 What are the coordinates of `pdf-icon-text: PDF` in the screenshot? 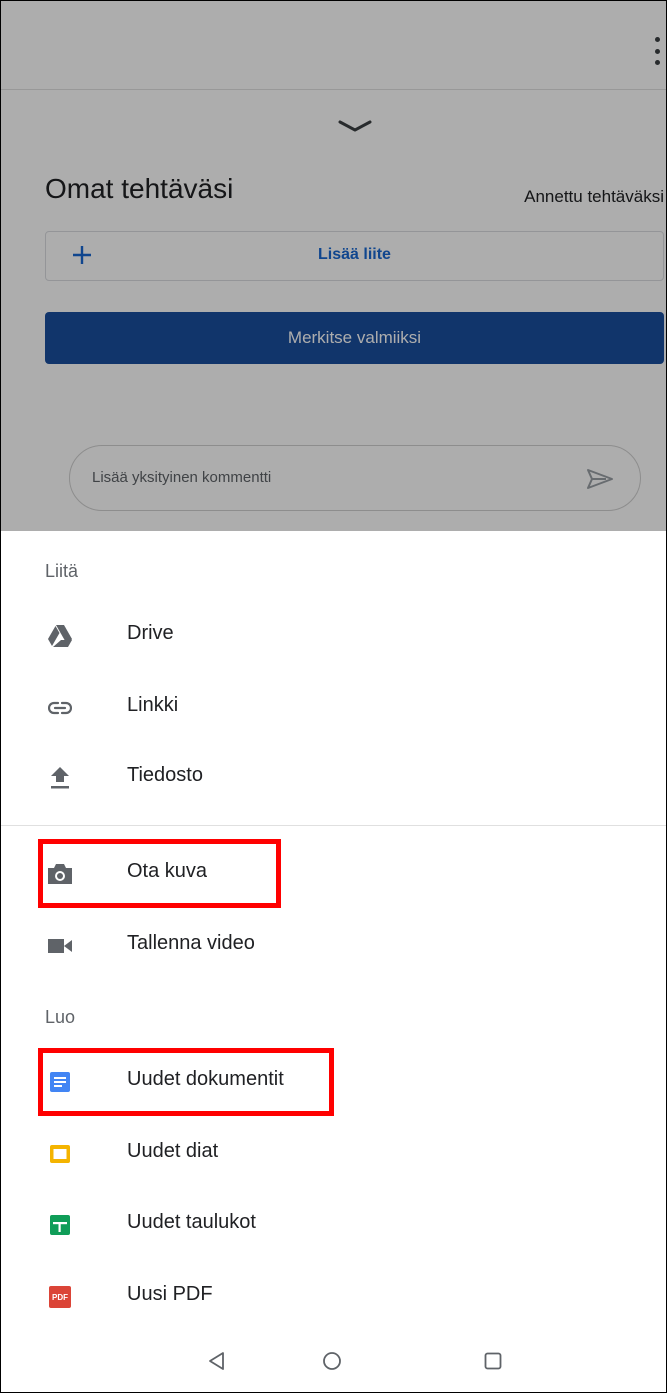 It's located at (60, 1297).